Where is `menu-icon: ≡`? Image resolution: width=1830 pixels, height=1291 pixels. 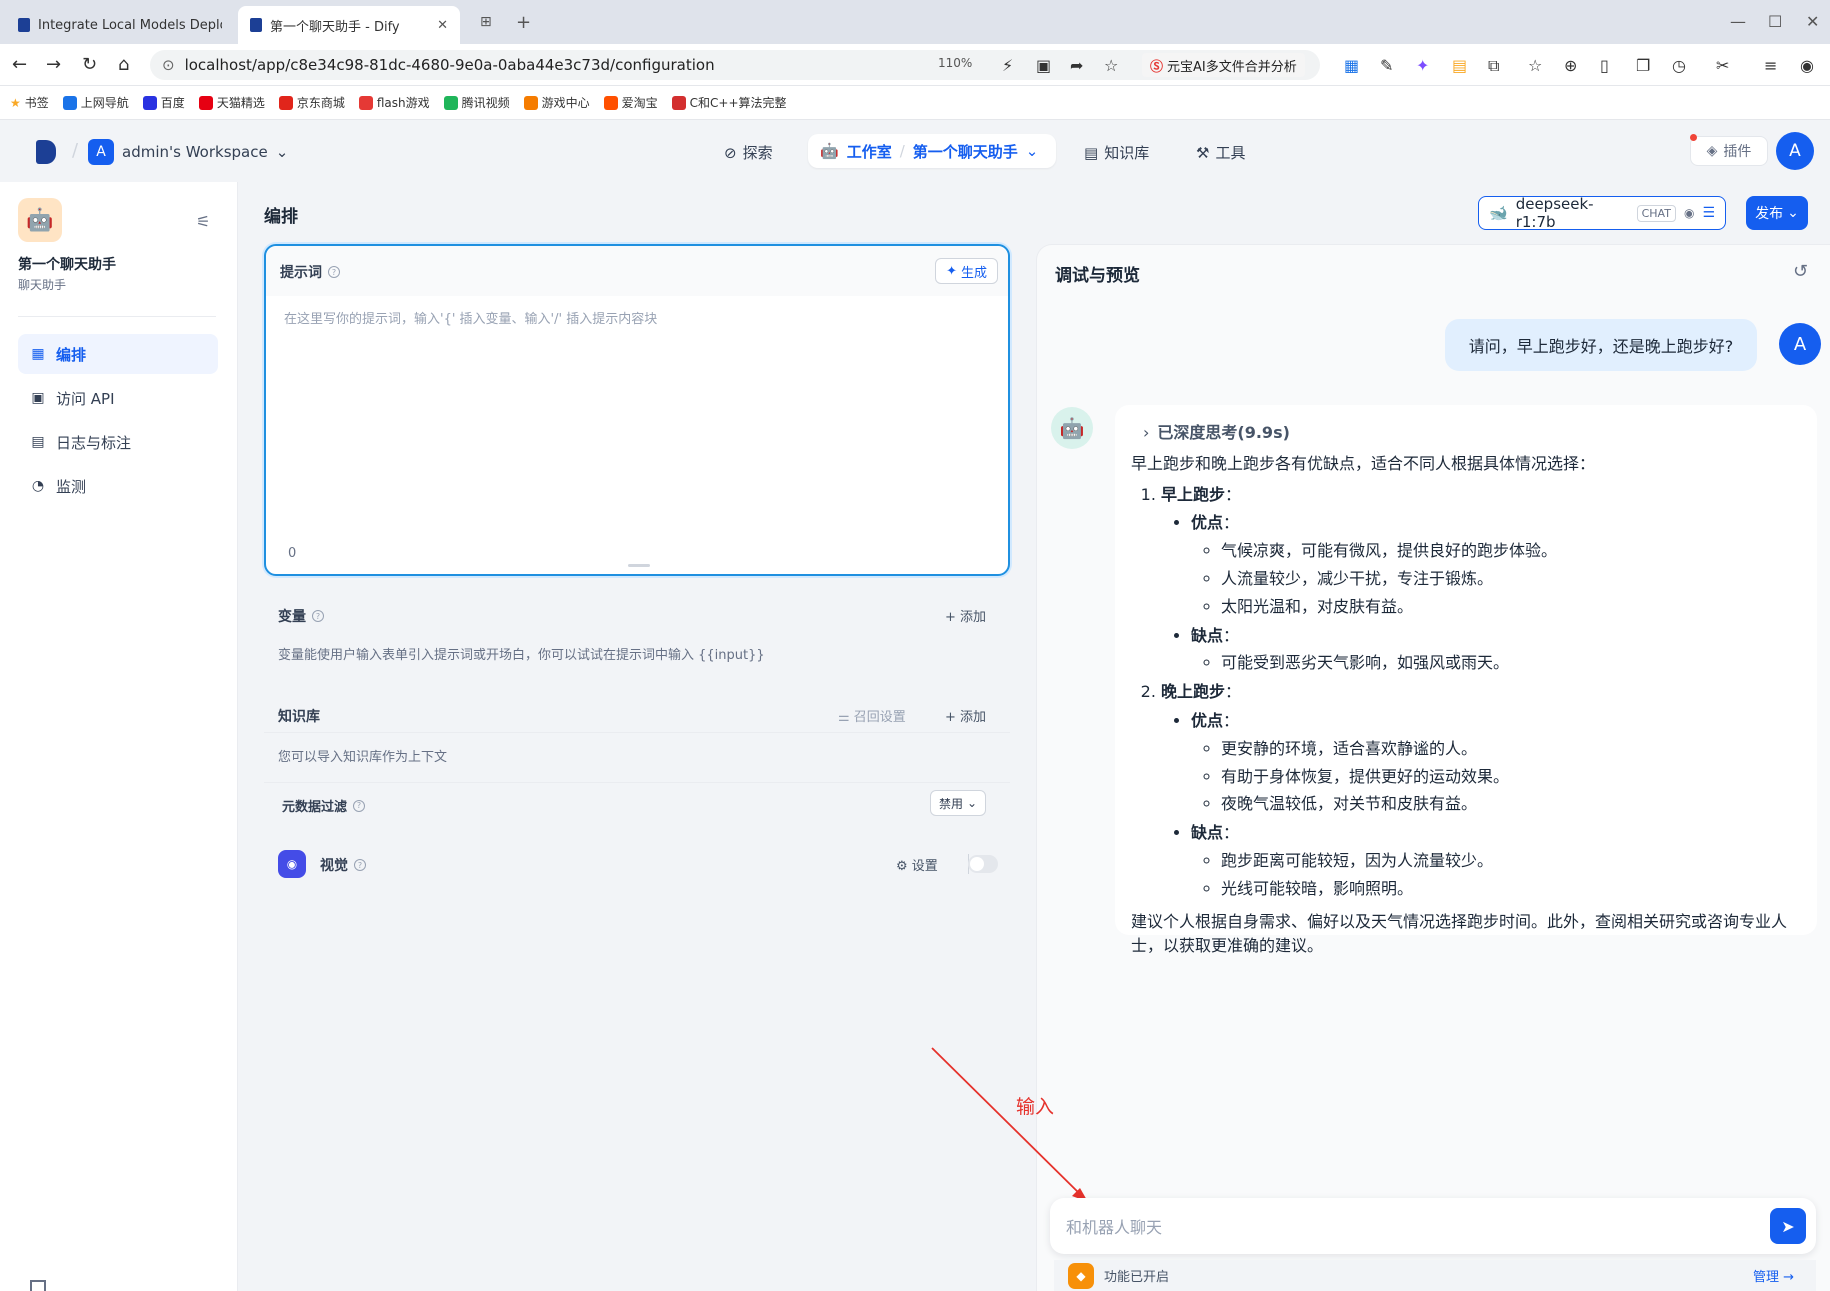
menu-icon: ≡ is located at coordinates (1770, 65).